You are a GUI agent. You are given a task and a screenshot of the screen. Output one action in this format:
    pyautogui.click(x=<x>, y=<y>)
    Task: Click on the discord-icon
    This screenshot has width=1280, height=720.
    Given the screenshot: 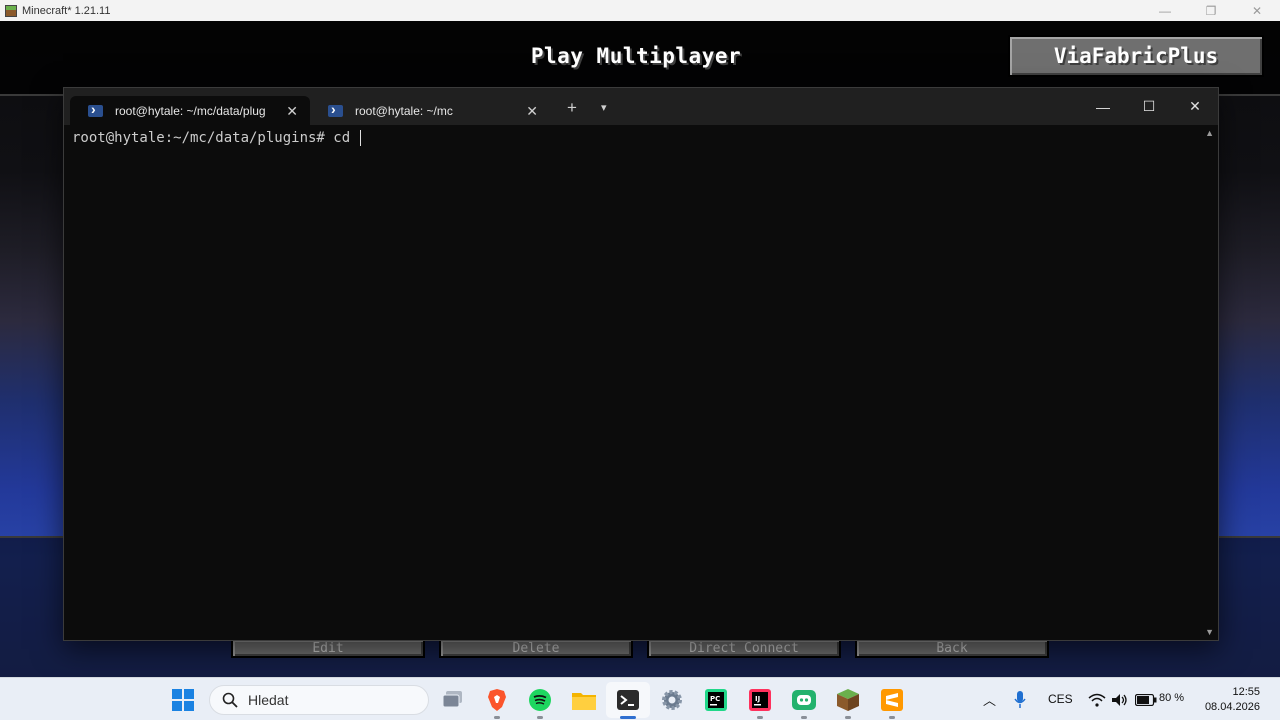 What is the action you would take?
    pyautogui.click(x=804, y=703)
    